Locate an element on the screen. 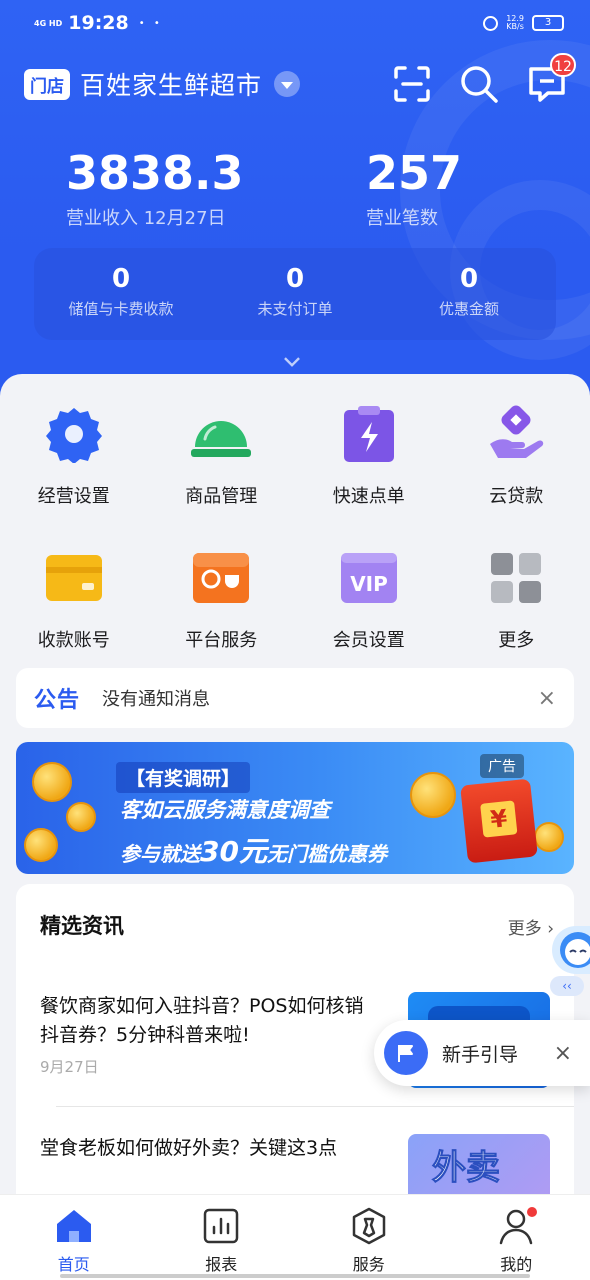 This screenshot has height=1280, width=590. grid-label: 会员设置 is located at coordinates (368, 640).